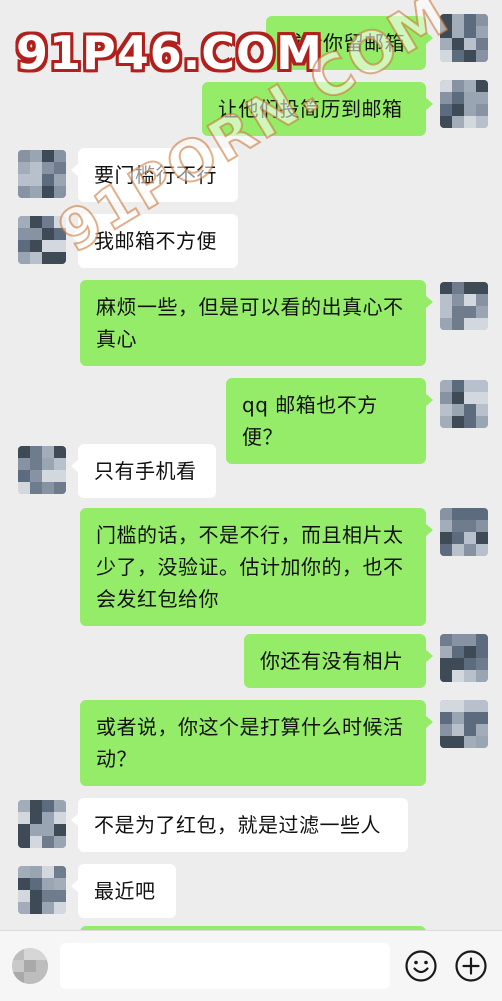 The width and height of the screenshot is (502, 1001). I want to click on message-bubble-received: 要门槛行不行, so click(154, 175).